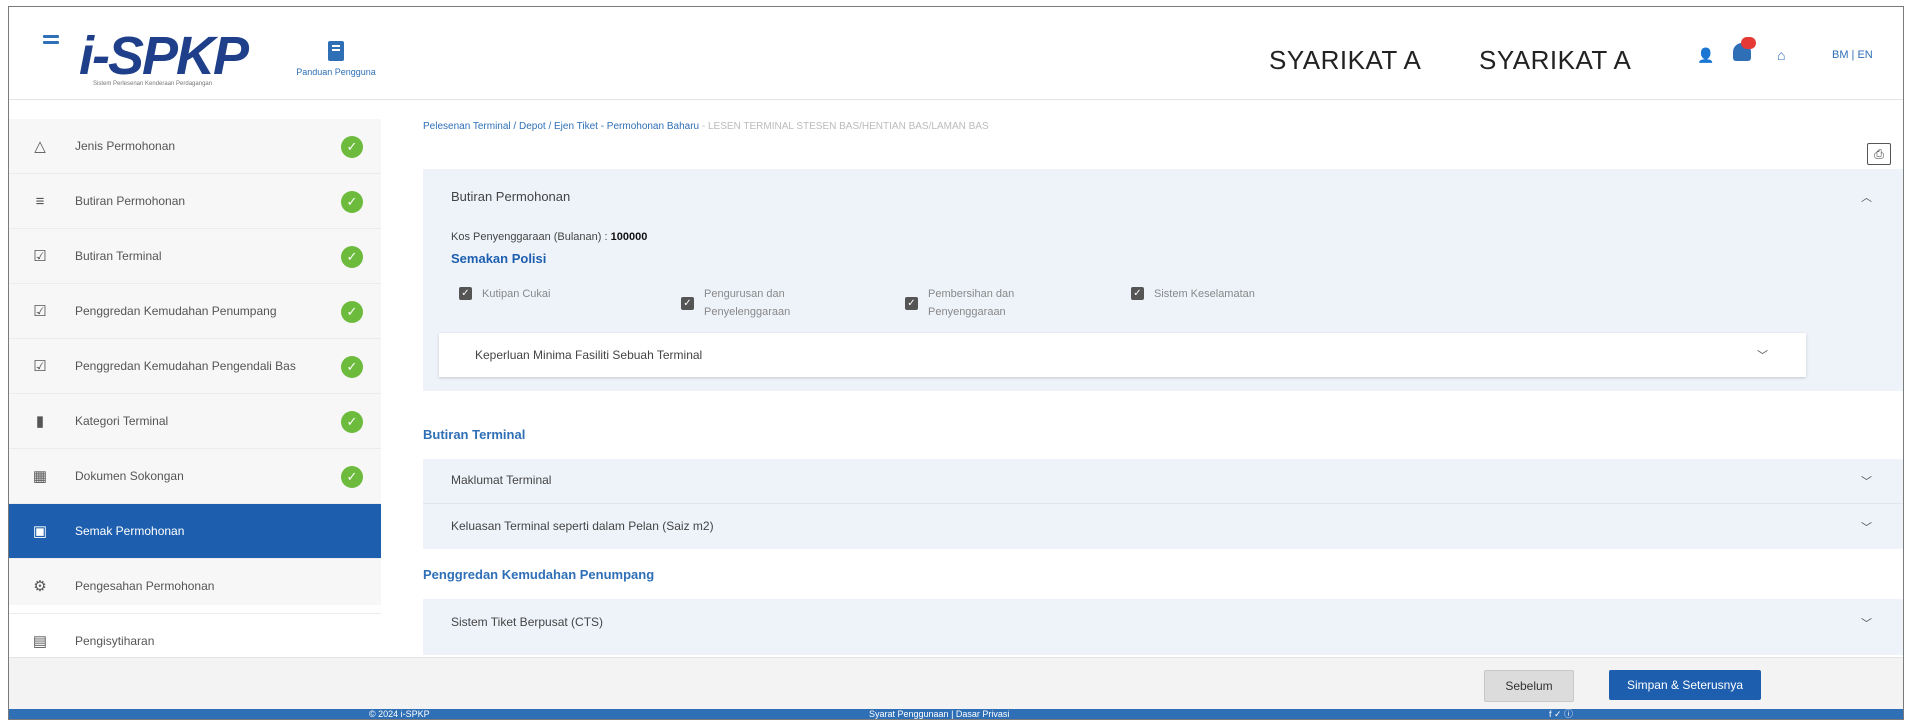 The height and width of the screenshot is (724, 1908). Describe the element at coordinates (40, 476) in the screenshot. I see `documents-icon: ▦` at that location.